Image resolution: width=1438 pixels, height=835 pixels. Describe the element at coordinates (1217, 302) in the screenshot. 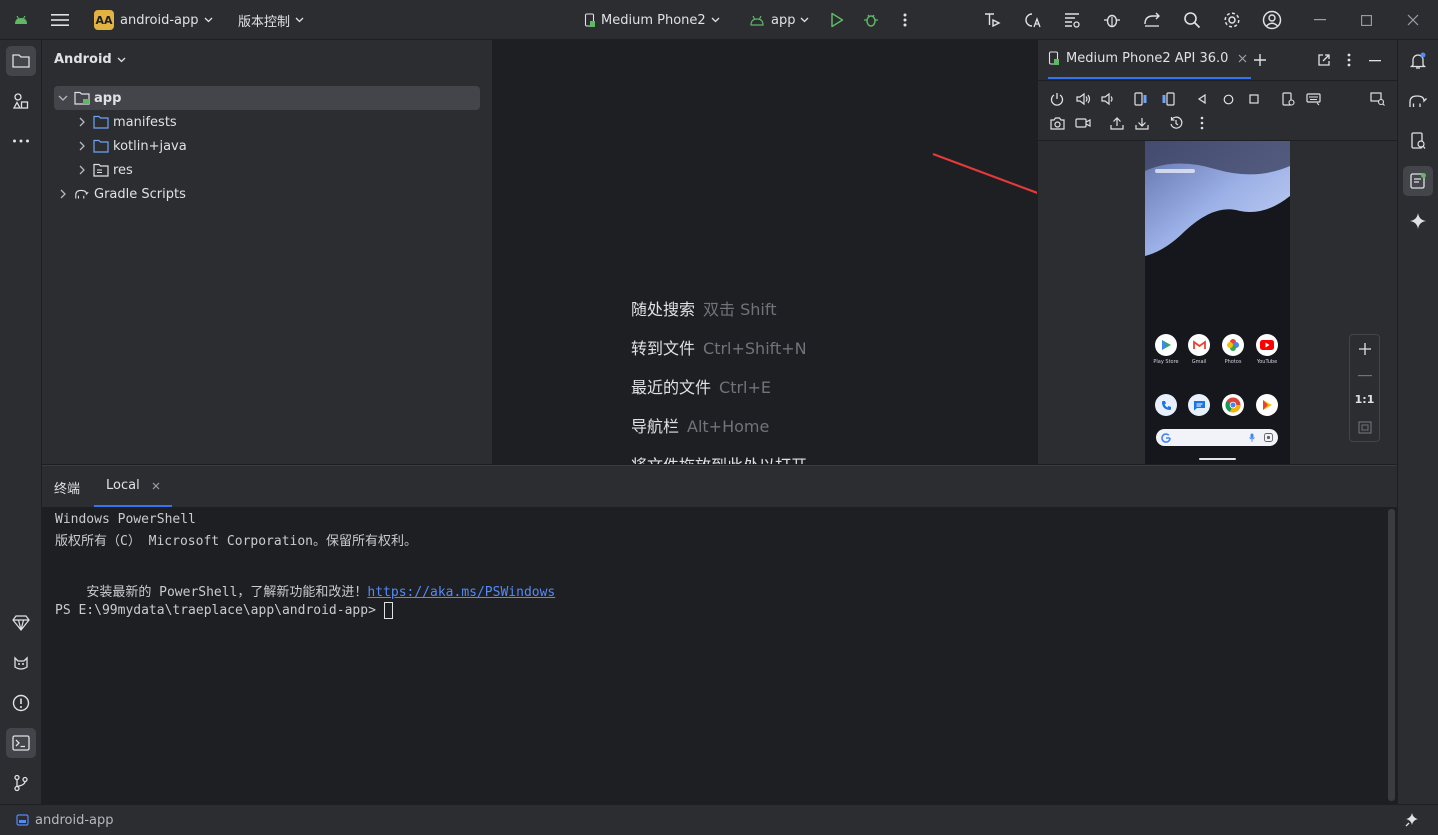

I see `emulator-screen: Play Store Gmail Photos YouTube` at that location.